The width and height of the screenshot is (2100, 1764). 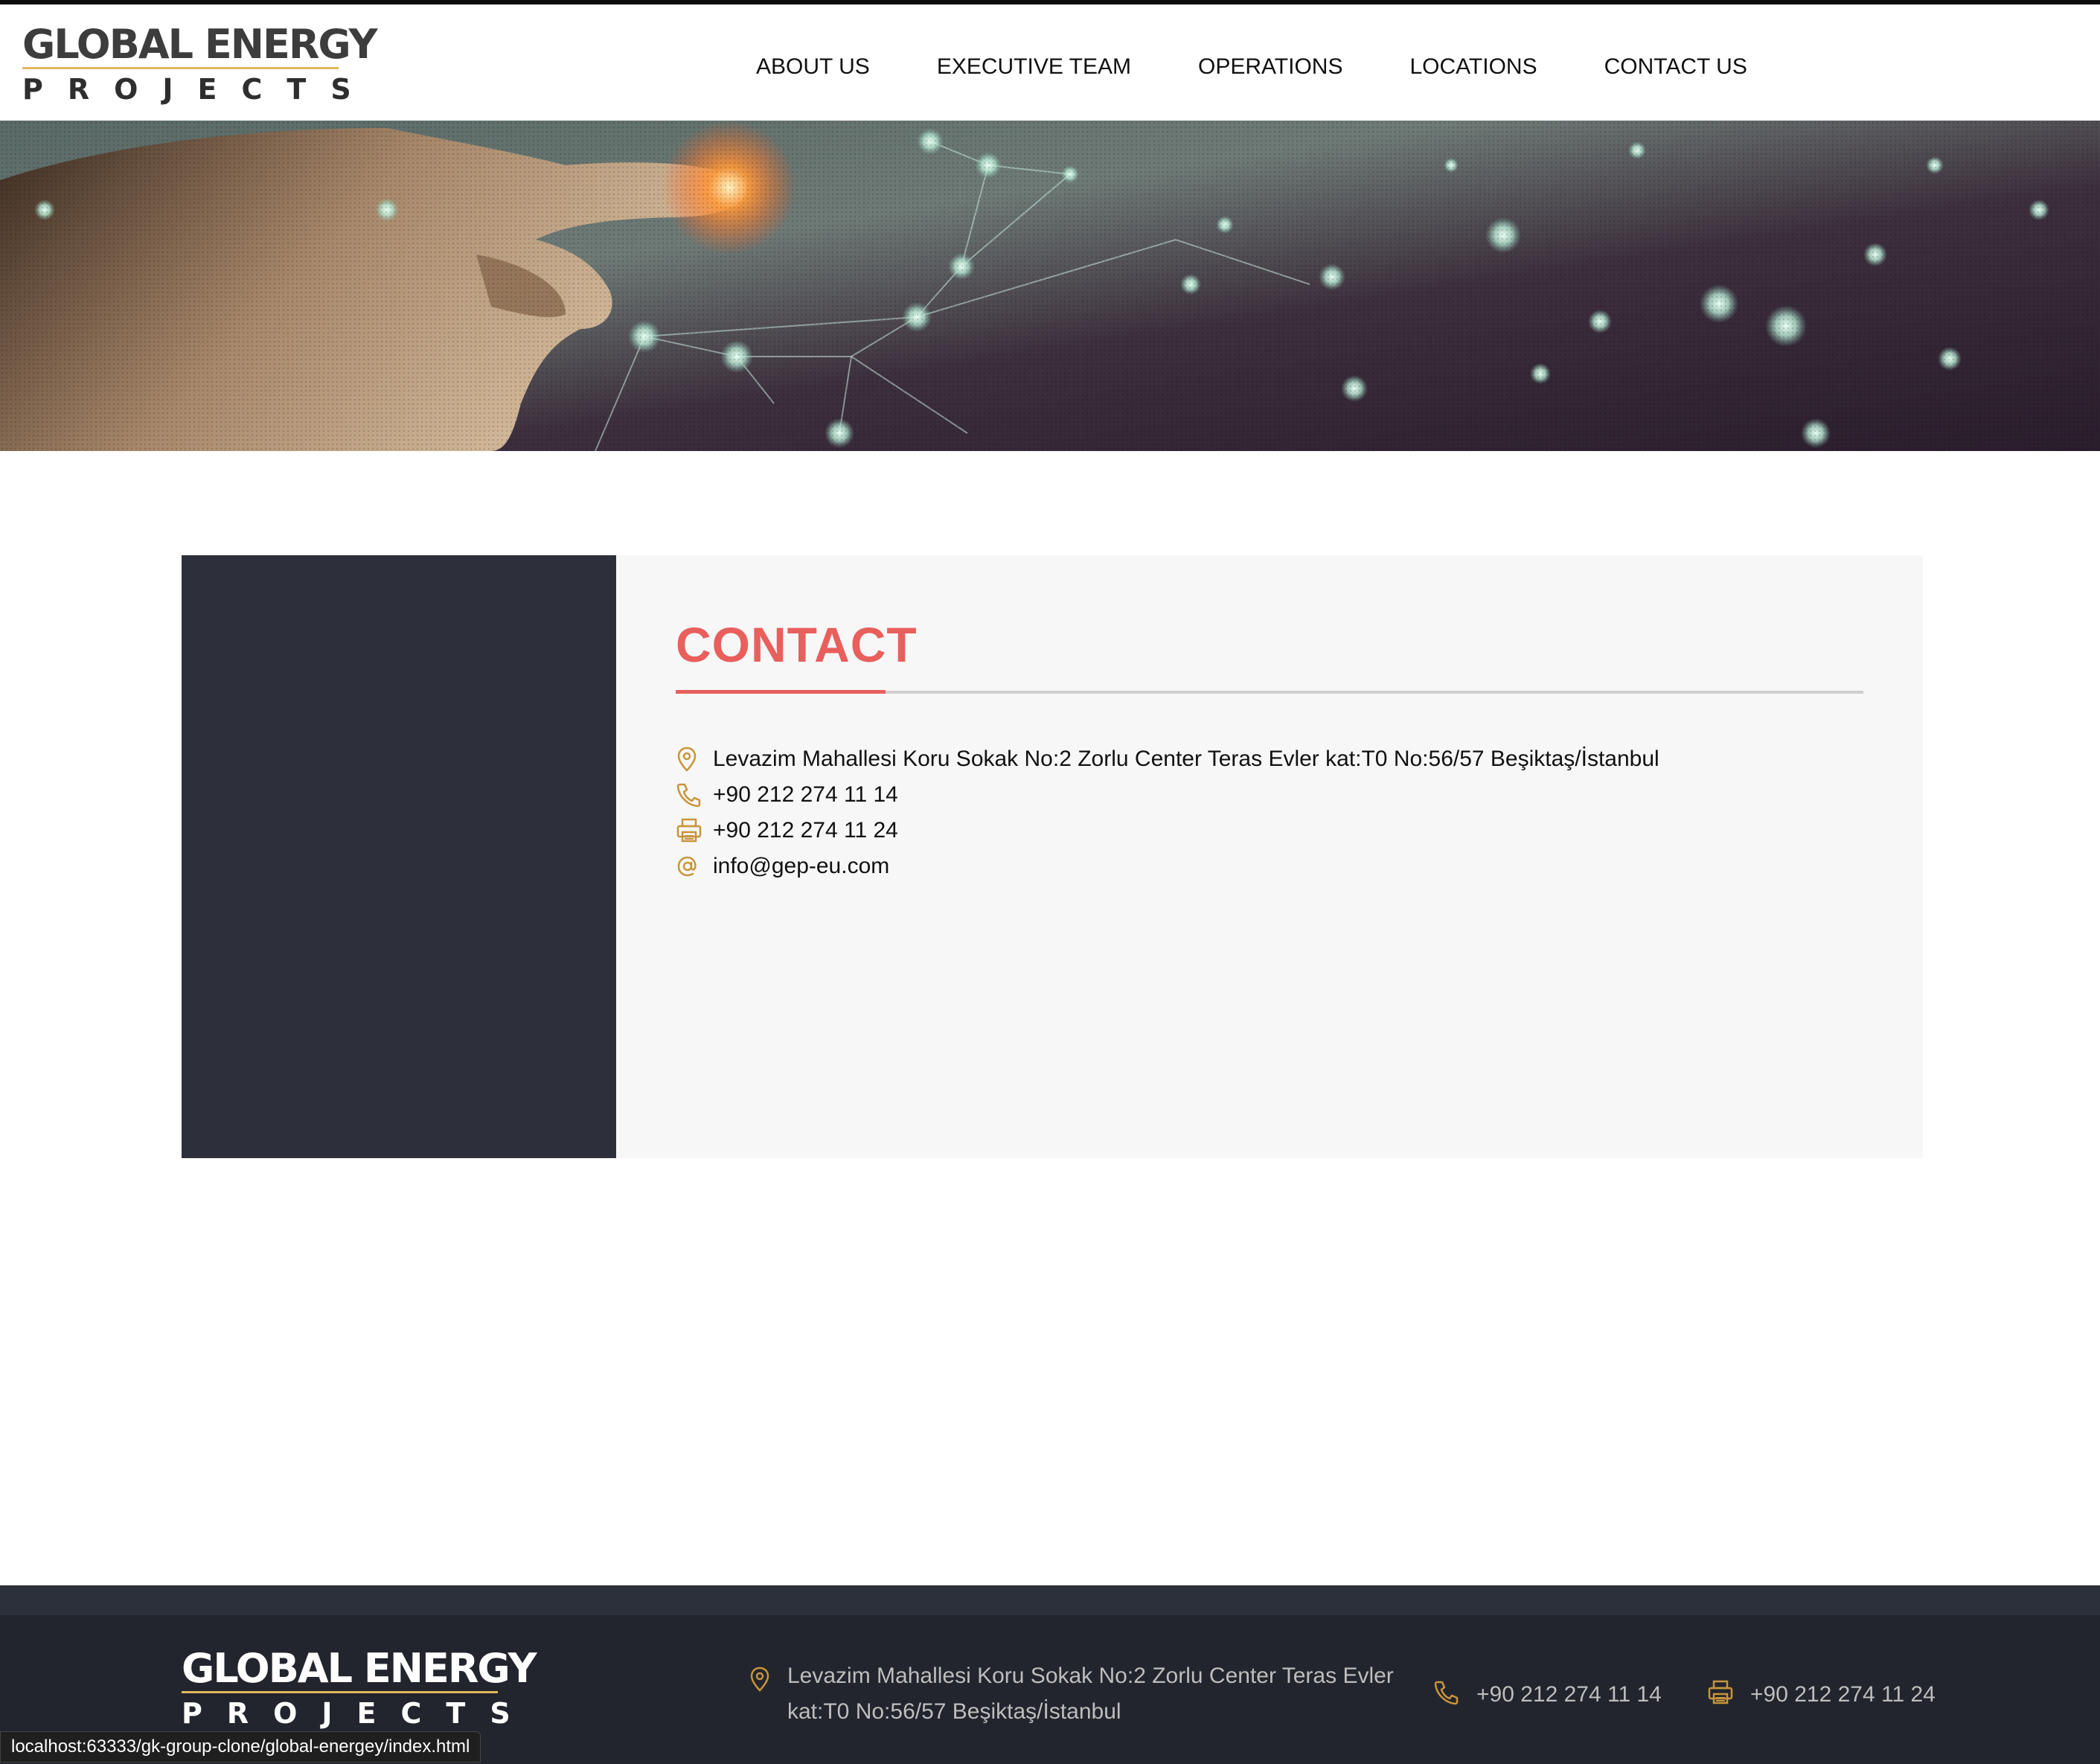 What do you see at coordinates (805, 795) in the screenshot?
I see `contact-phone: +90 212 274 11 14` at bounding box center [805, 795].